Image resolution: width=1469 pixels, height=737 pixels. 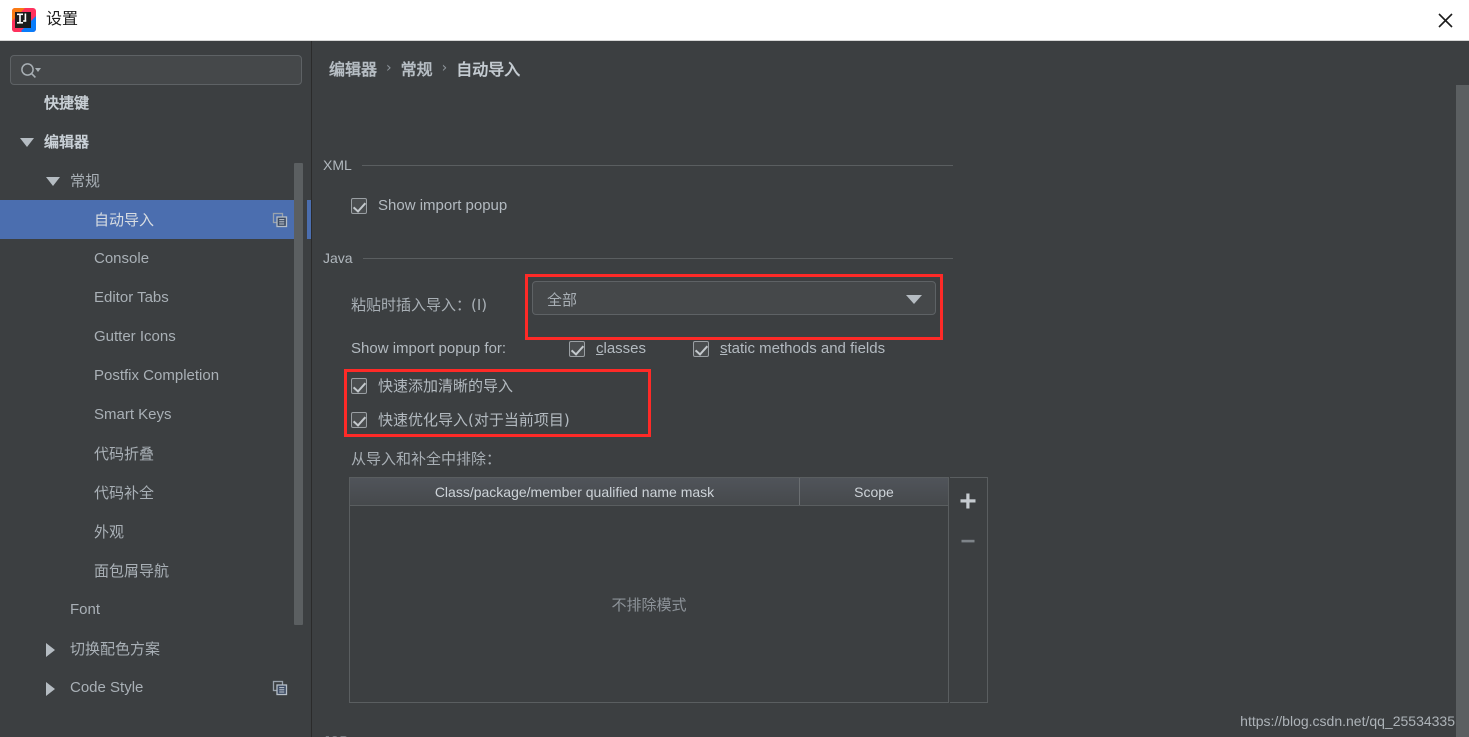 What do you see at coordinates (353, 68) in the screenshot?
I see `breadcrumb-item-0: 编辑器` at bounding box center [353, 68].